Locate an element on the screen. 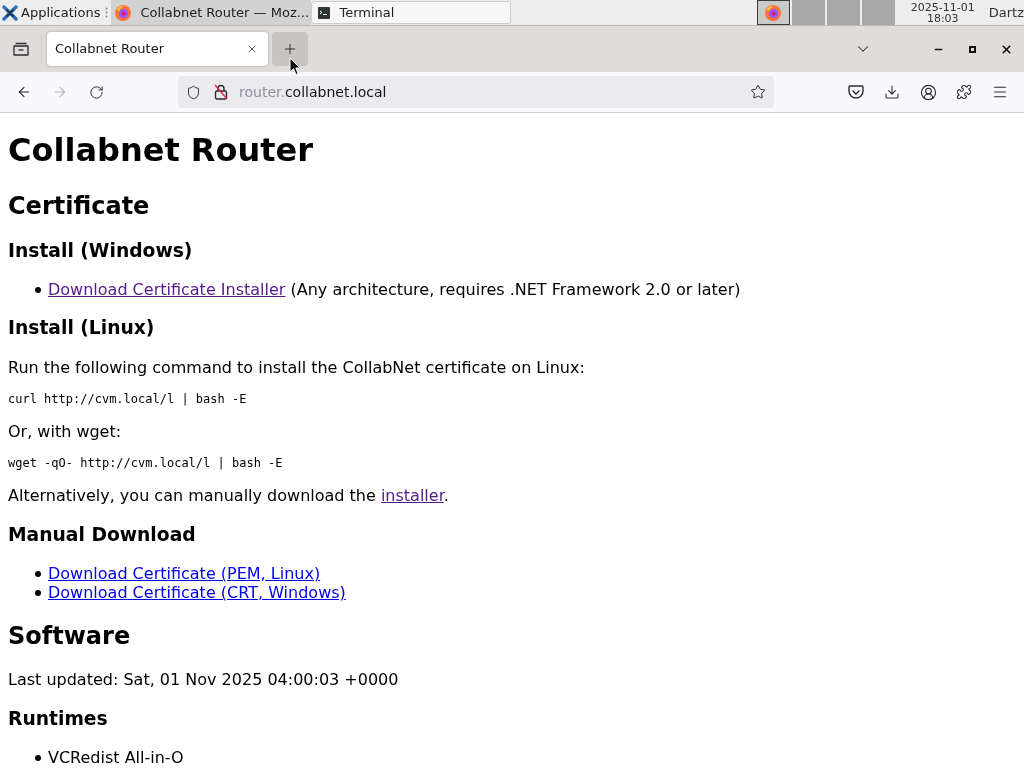 This screenshot has width=1024, height=768. puzzle-icon is located at coordinates (964, 92).